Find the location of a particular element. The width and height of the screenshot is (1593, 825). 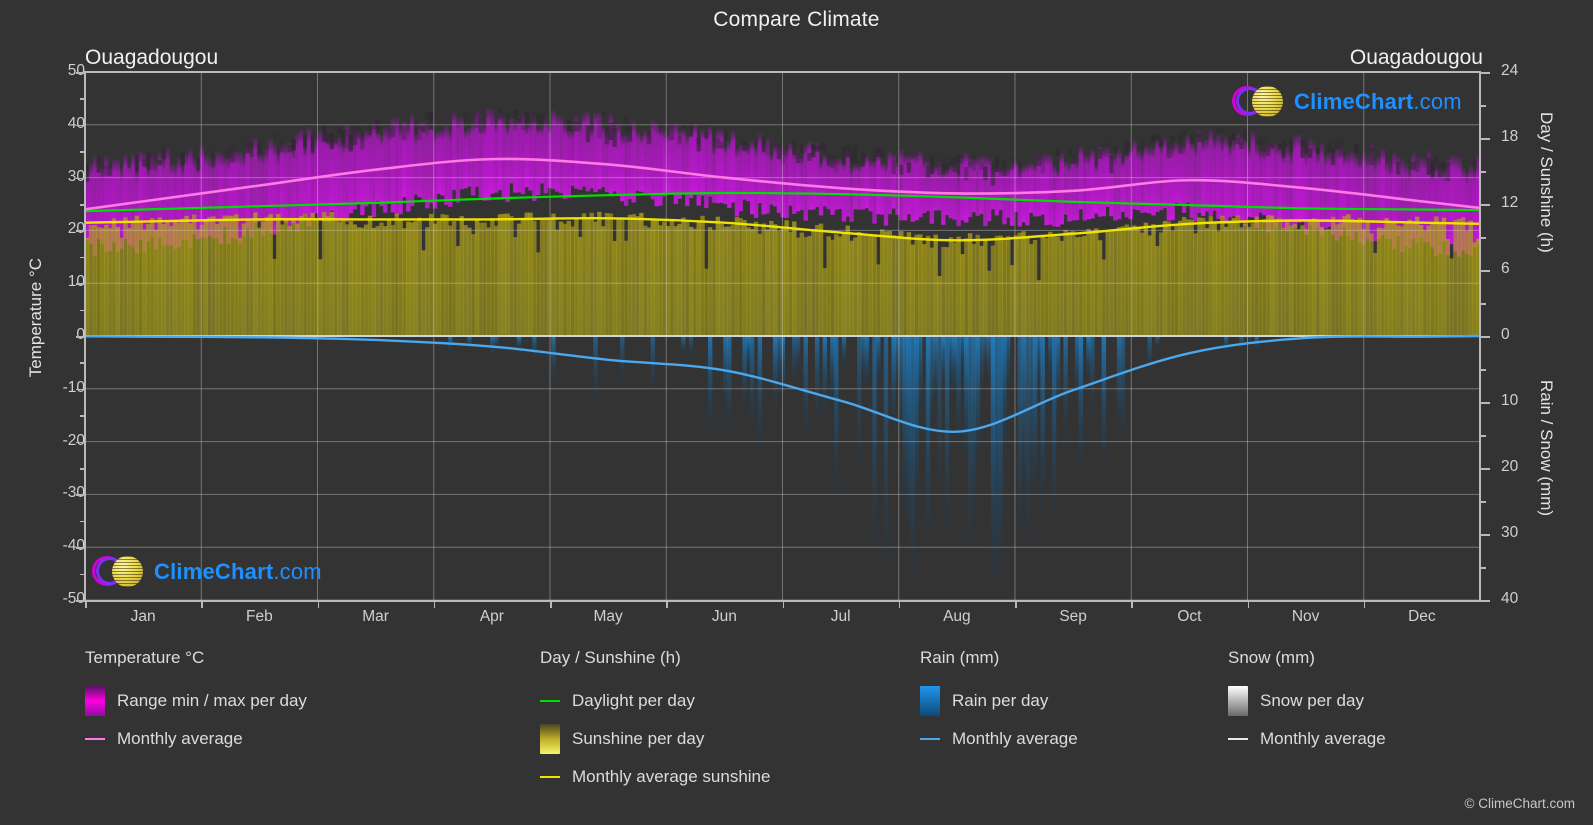

y-tick-label-right-top: 18 is located at coordinates (1510, 136).